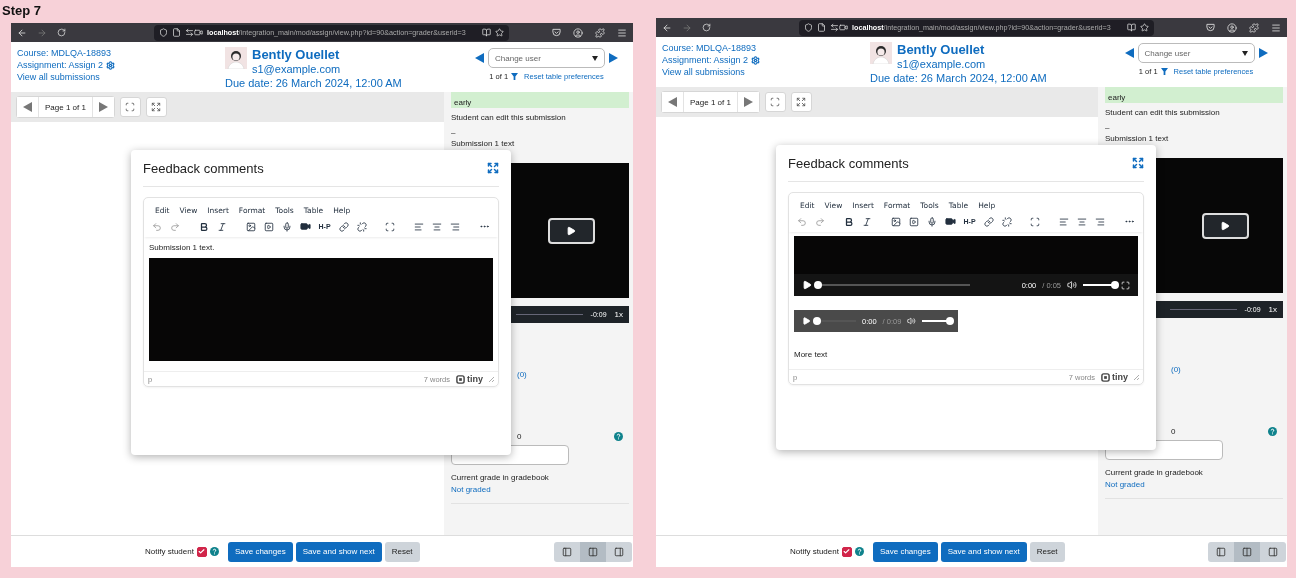  Describe the element at coordinates (182, 247) in the screenshot. I see `editor-text: Submission 1 text.` at that location.